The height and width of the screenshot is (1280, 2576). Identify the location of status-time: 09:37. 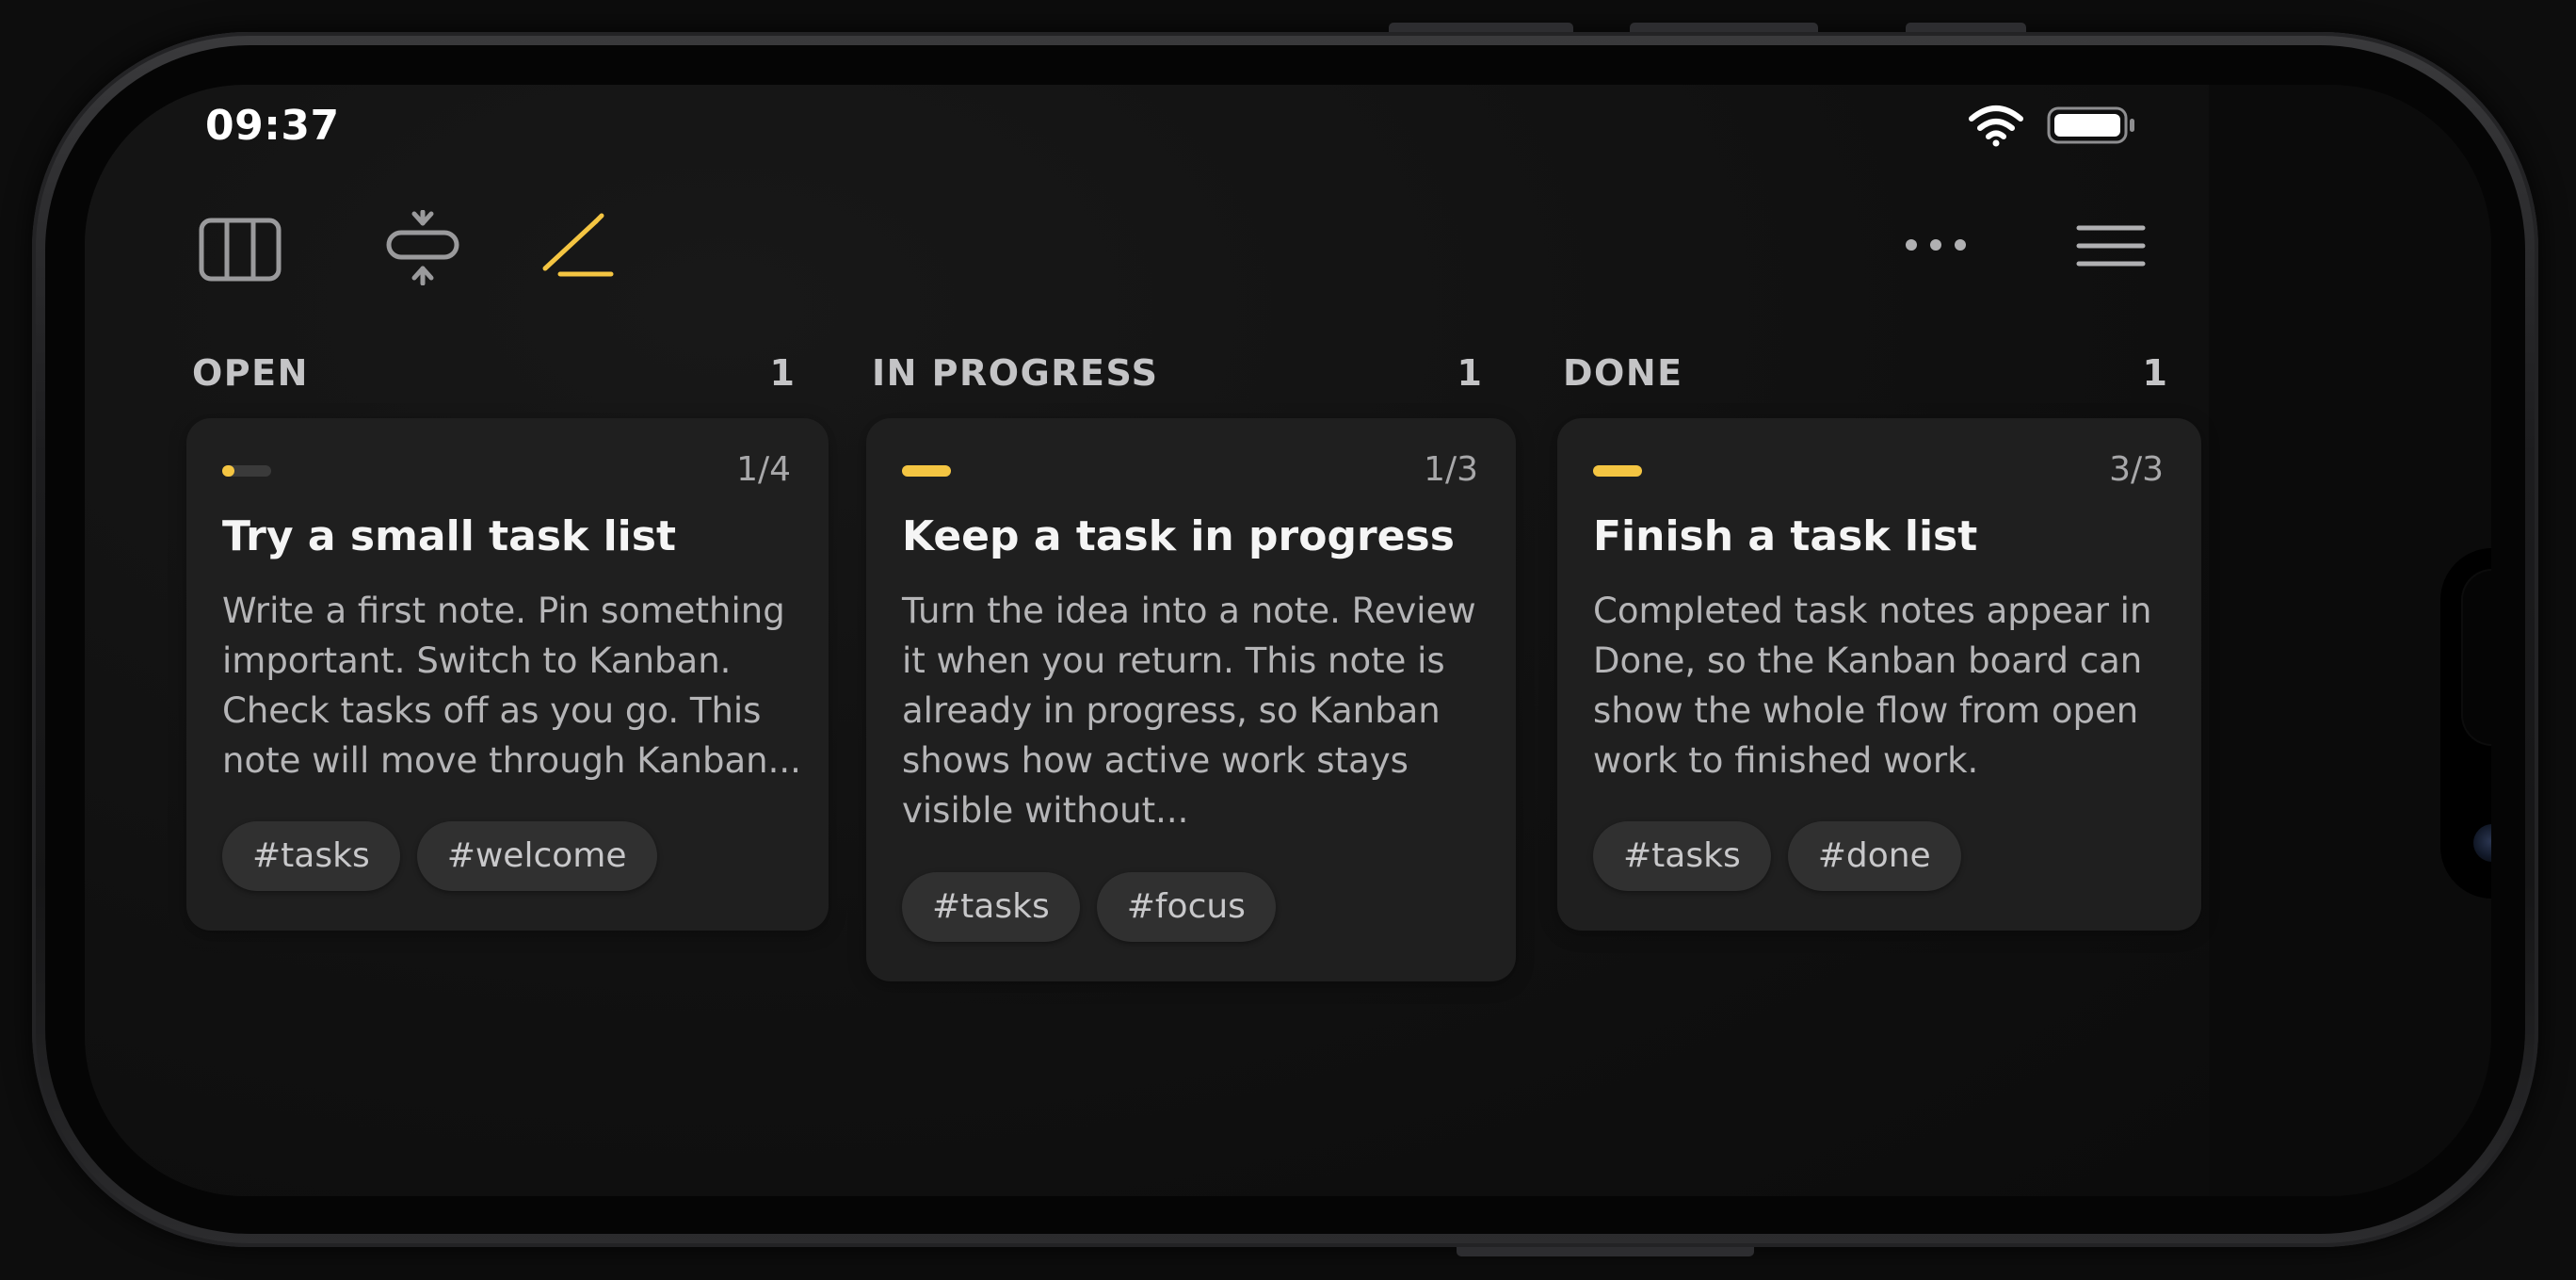
(272, 126).